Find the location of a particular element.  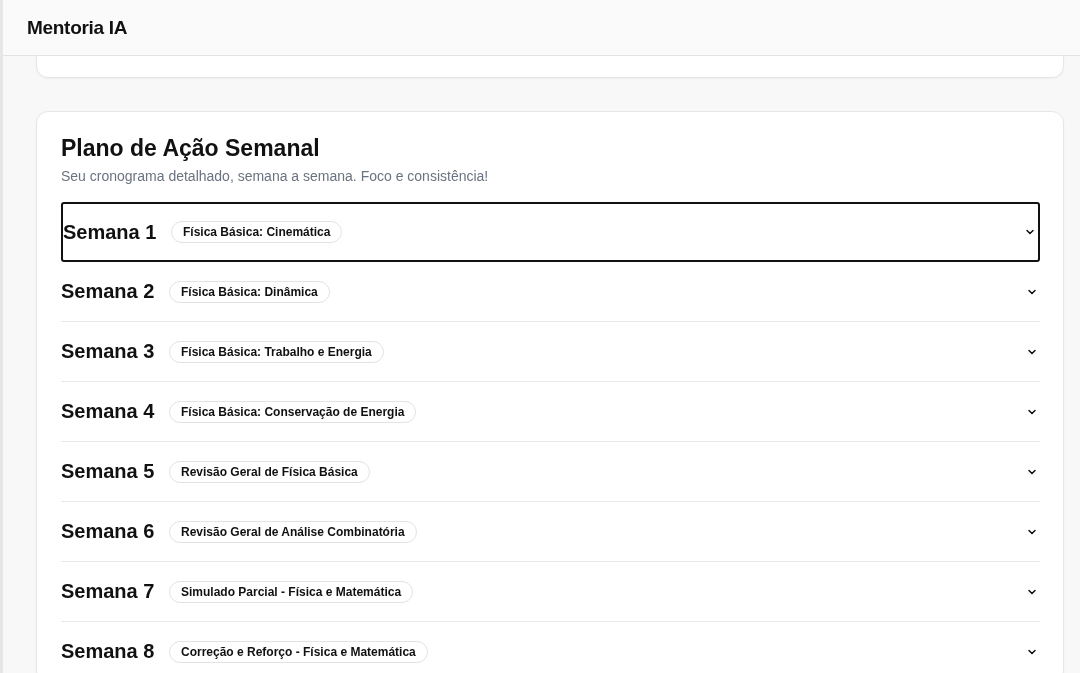

week-label: Semana 6 is located at coordinates (108, 531).